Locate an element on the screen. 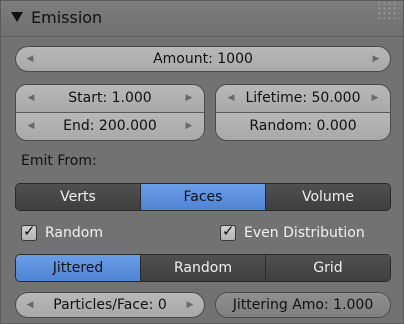  emit-from-verts-button: Verts is located at coordinates (78, 197).